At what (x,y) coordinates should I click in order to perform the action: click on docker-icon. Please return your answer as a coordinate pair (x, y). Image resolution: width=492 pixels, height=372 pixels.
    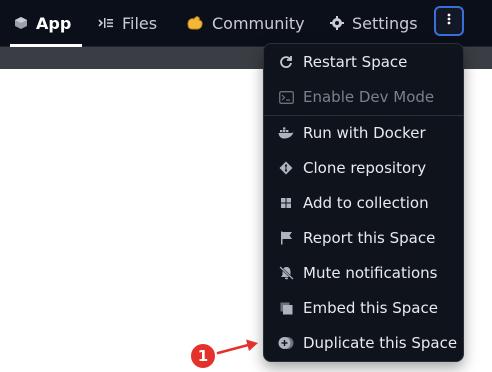
    Looking at the image, I should click on (286, 133).